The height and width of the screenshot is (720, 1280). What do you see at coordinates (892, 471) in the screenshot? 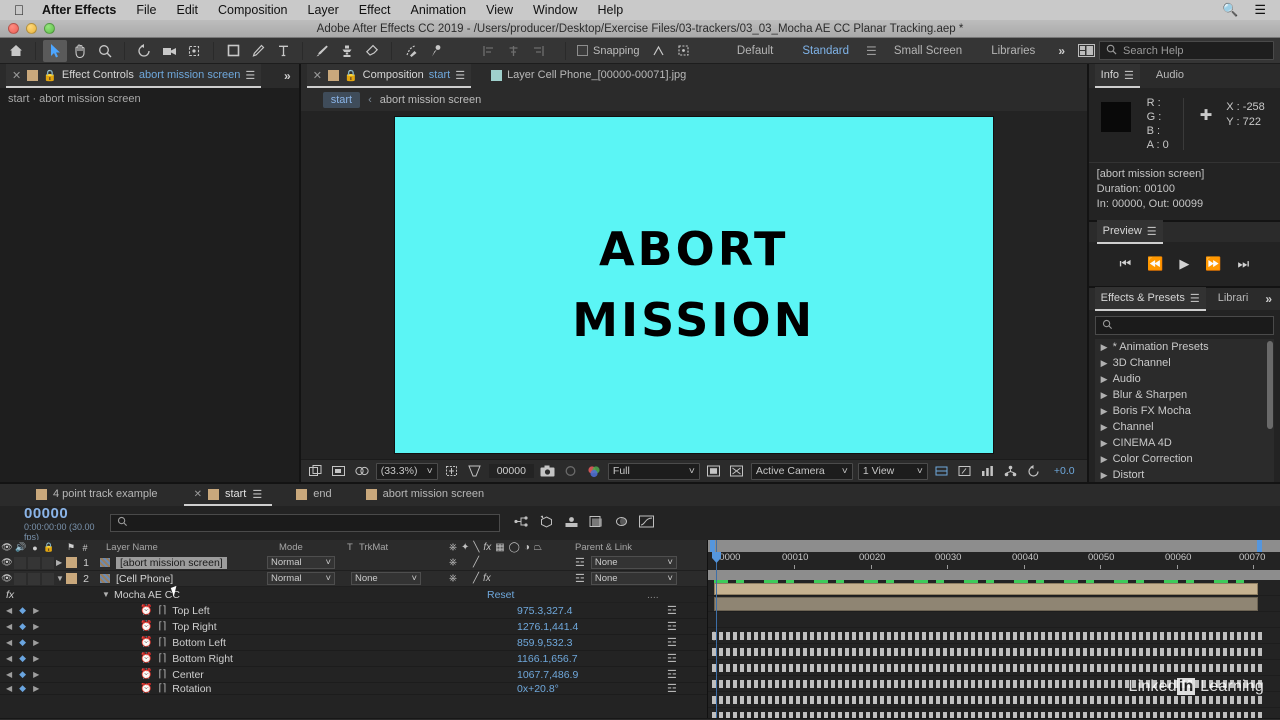
I see `view-layout-select: 1 View ˅` at bounding box center [892, 471].